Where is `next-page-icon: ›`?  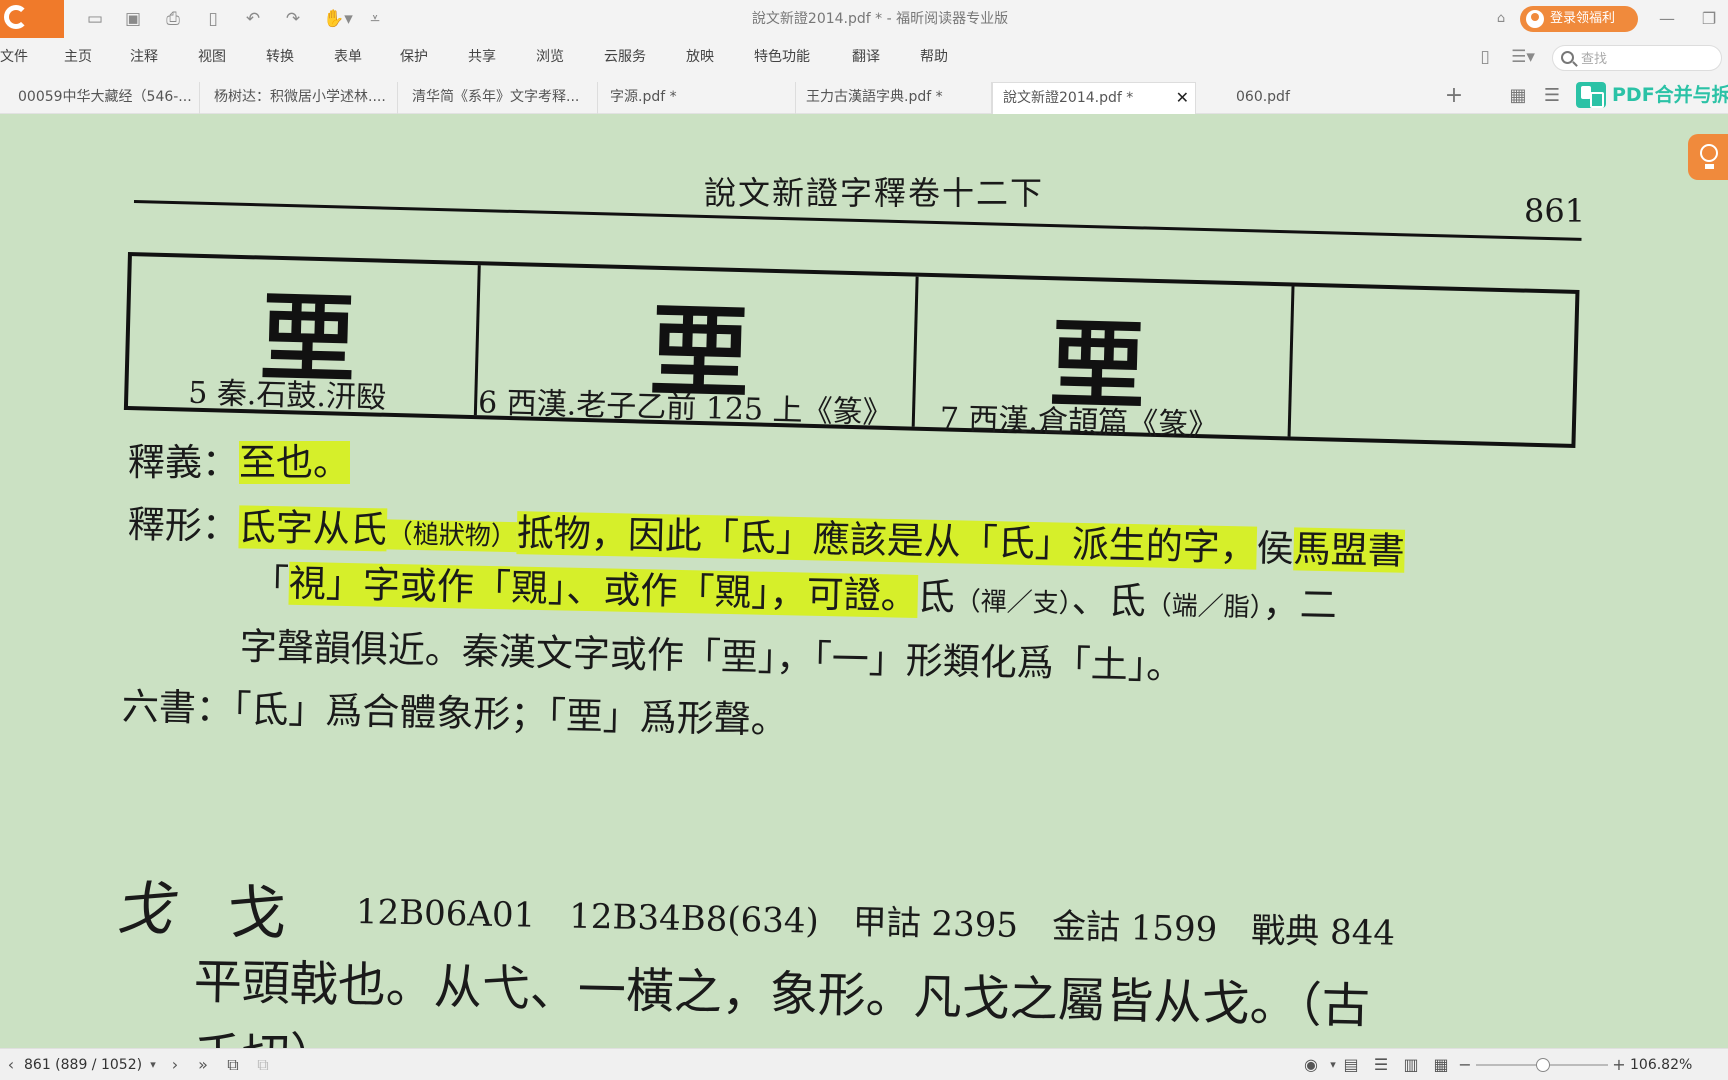
next-page-icon: › is located at coordinates (175, 1065).